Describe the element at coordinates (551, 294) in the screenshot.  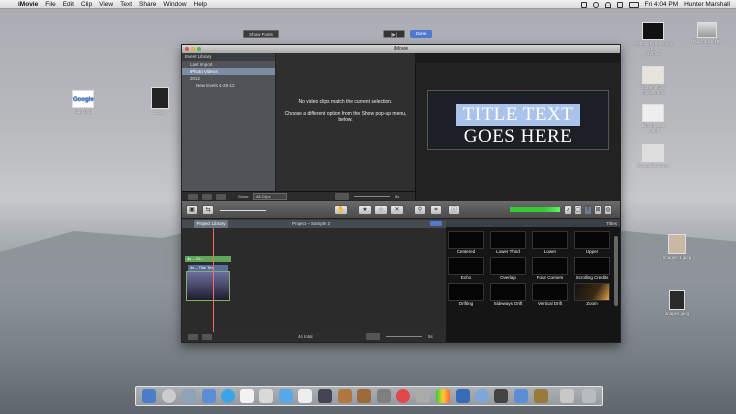
I see `title-style-vertical-drift: Vertical Drift` at that location.